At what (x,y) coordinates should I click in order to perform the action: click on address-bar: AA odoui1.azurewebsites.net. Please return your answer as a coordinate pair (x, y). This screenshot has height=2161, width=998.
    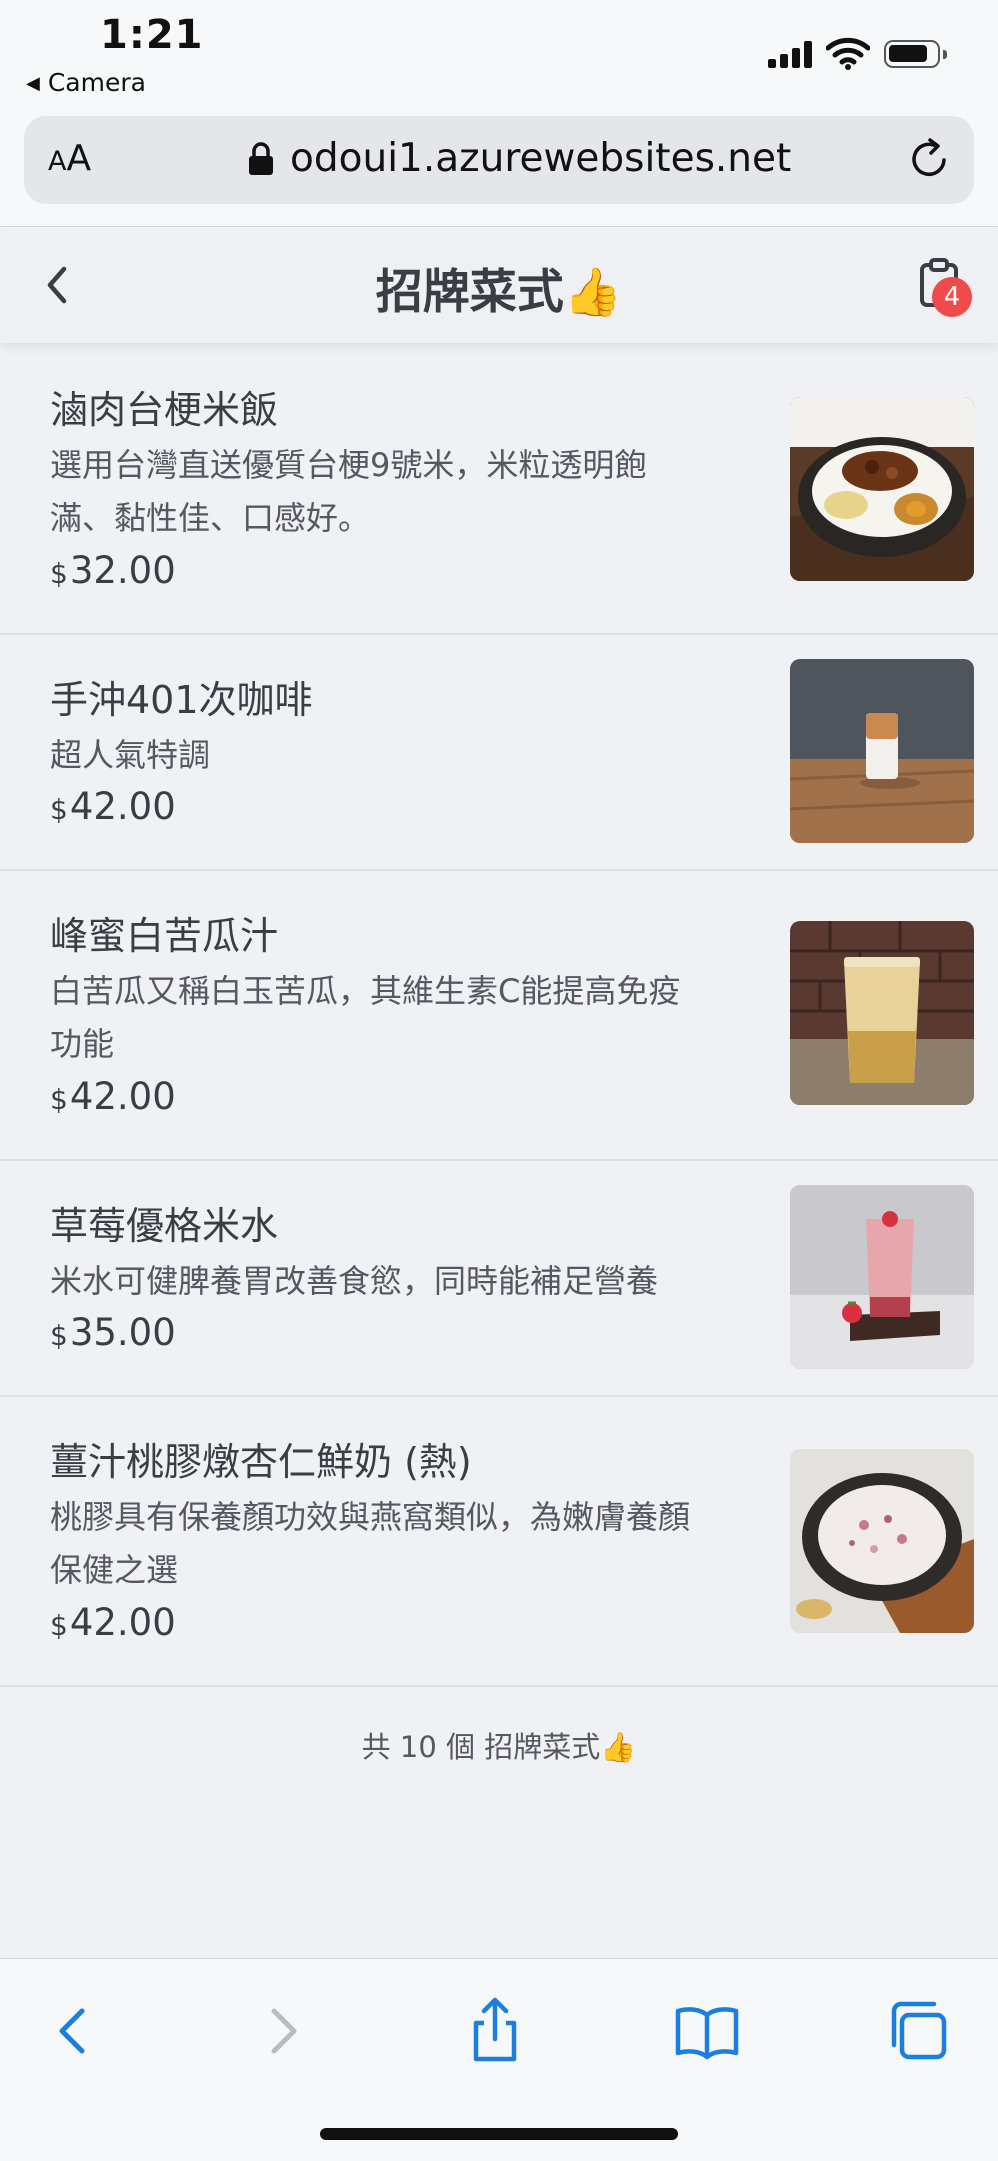
    Looking at the image, I should click on (499, 160).